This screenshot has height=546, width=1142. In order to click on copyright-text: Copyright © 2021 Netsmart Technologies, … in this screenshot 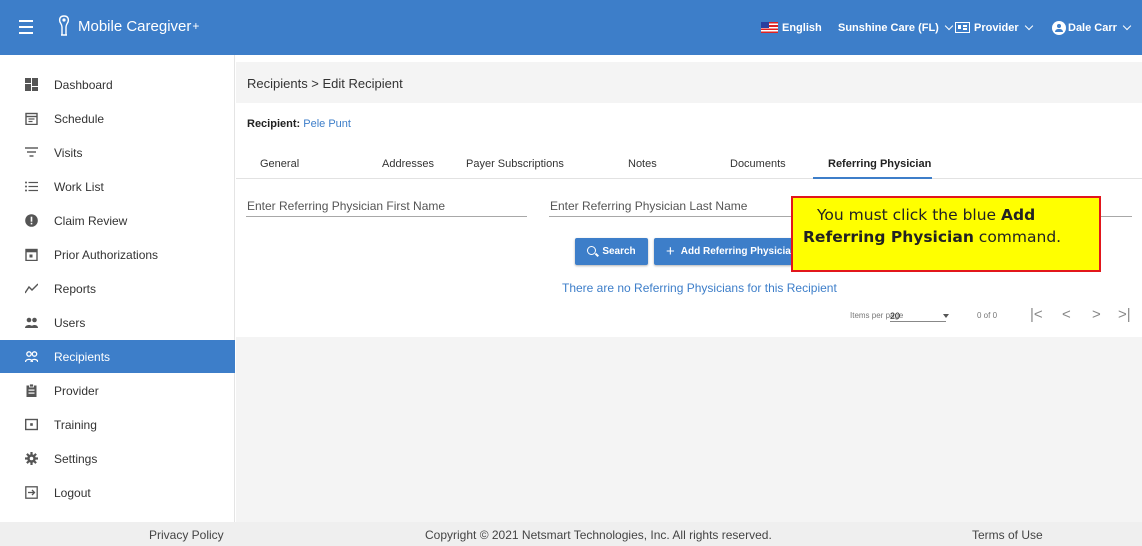, I will do `click(598, 535)`.